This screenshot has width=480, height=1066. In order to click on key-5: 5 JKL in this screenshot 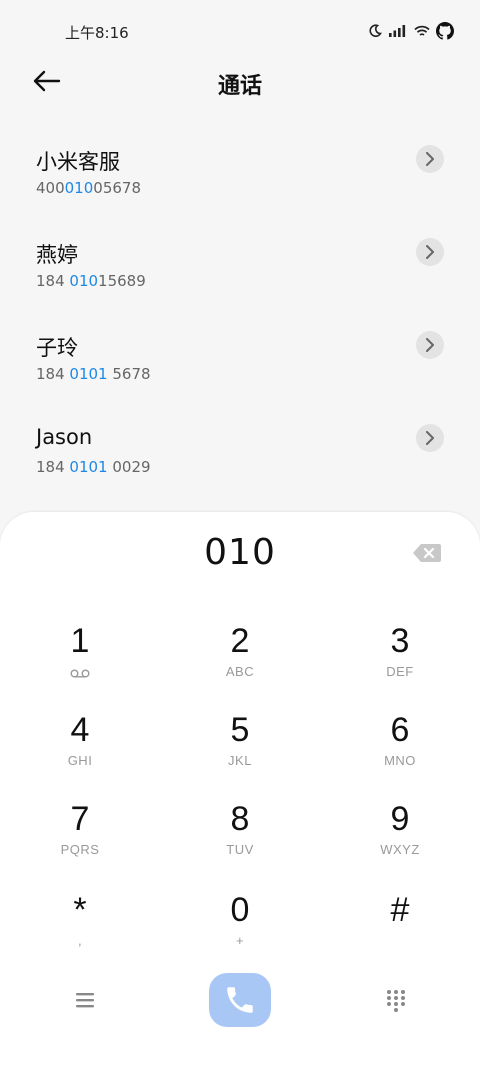, I will do `click(240, 747)`.